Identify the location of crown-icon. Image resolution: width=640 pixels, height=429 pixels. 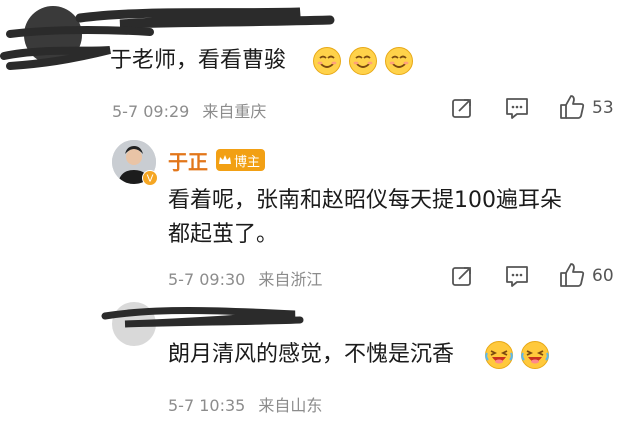
(225, 159).